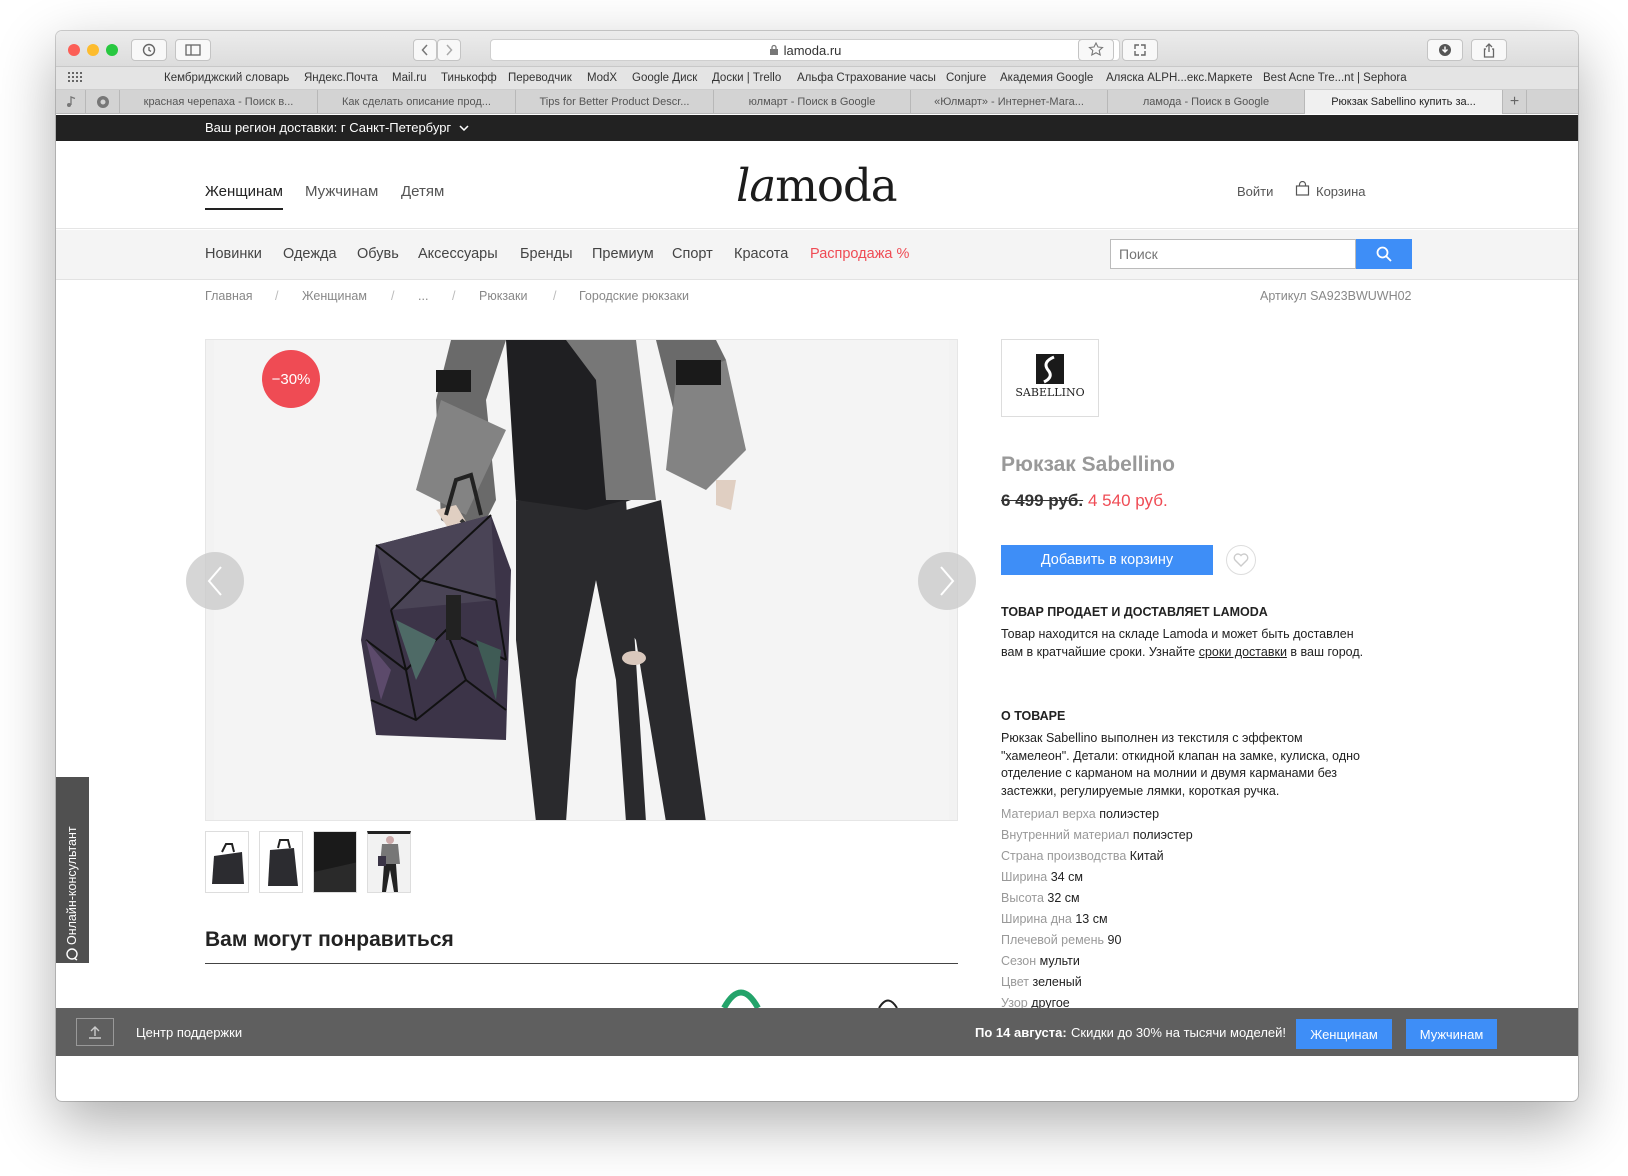 The height and width of the screenshot is (1176, 1628). Describe the element at coordinates (409, 78) in the screenshot. I see `bookmark-item: Mail.ru` at that location.